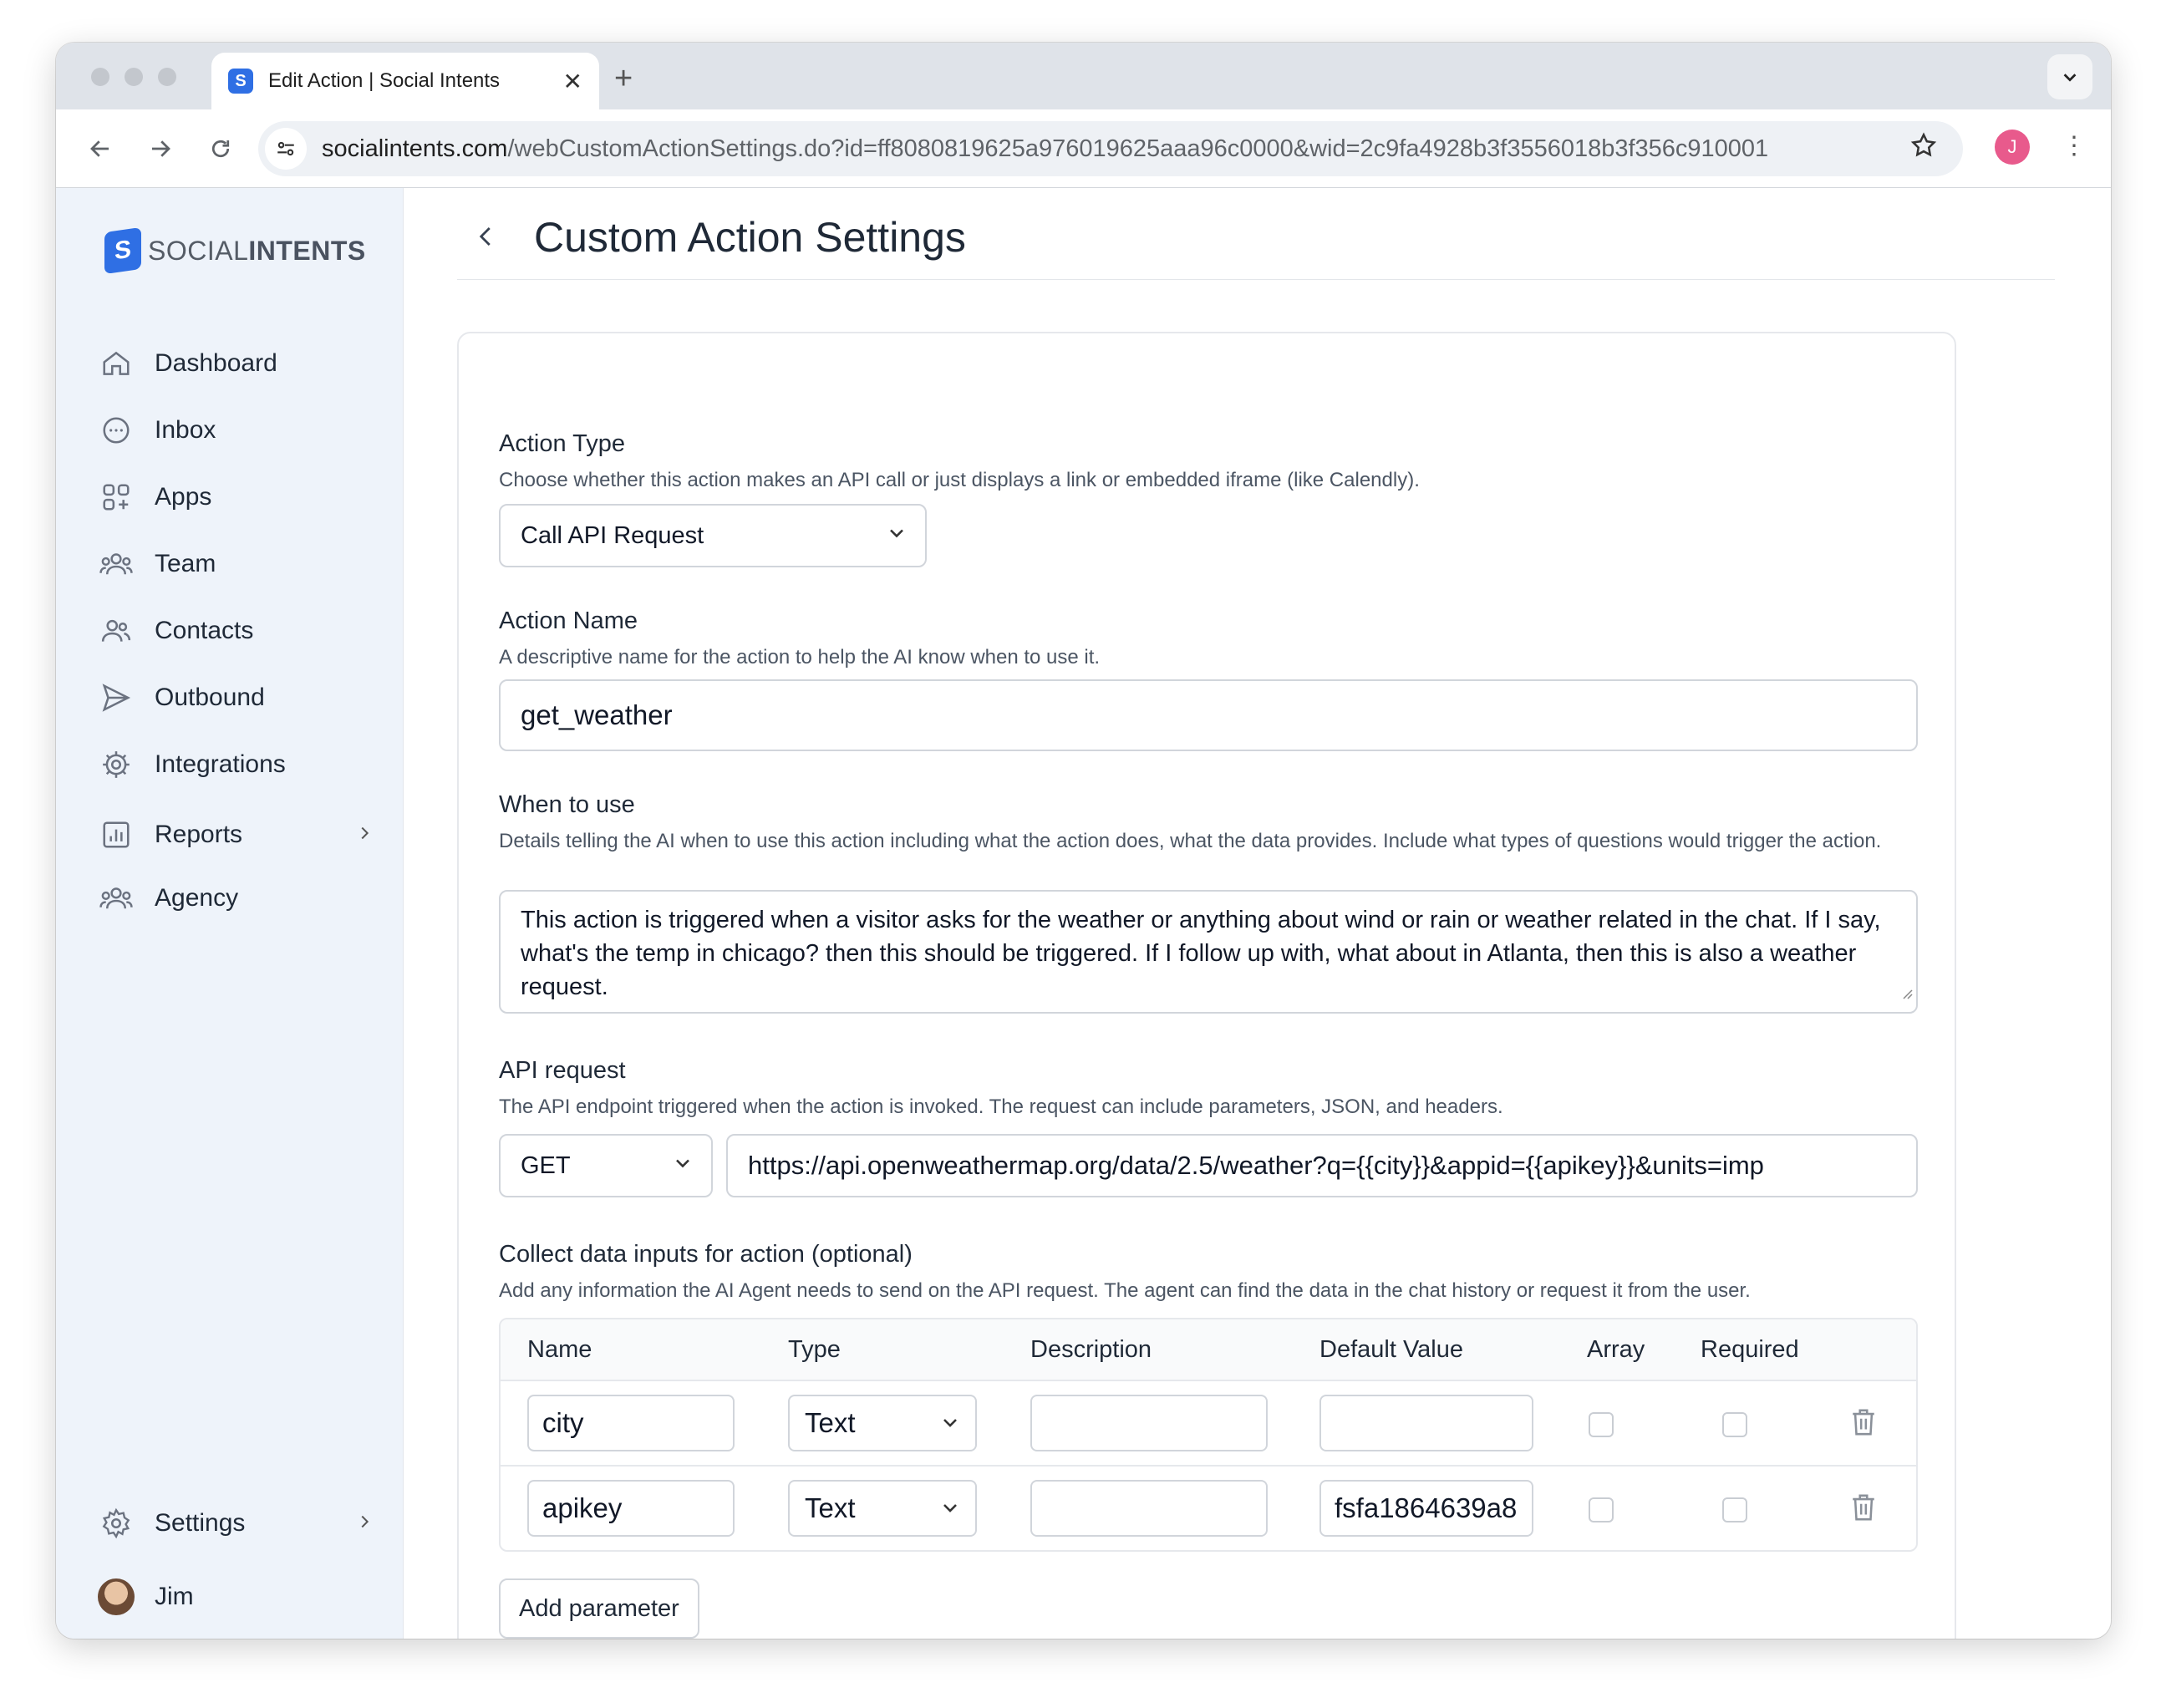  Describe the element at coordinates (814, 1349) in the screenshot. I see `column-header-type: Type` at that location.